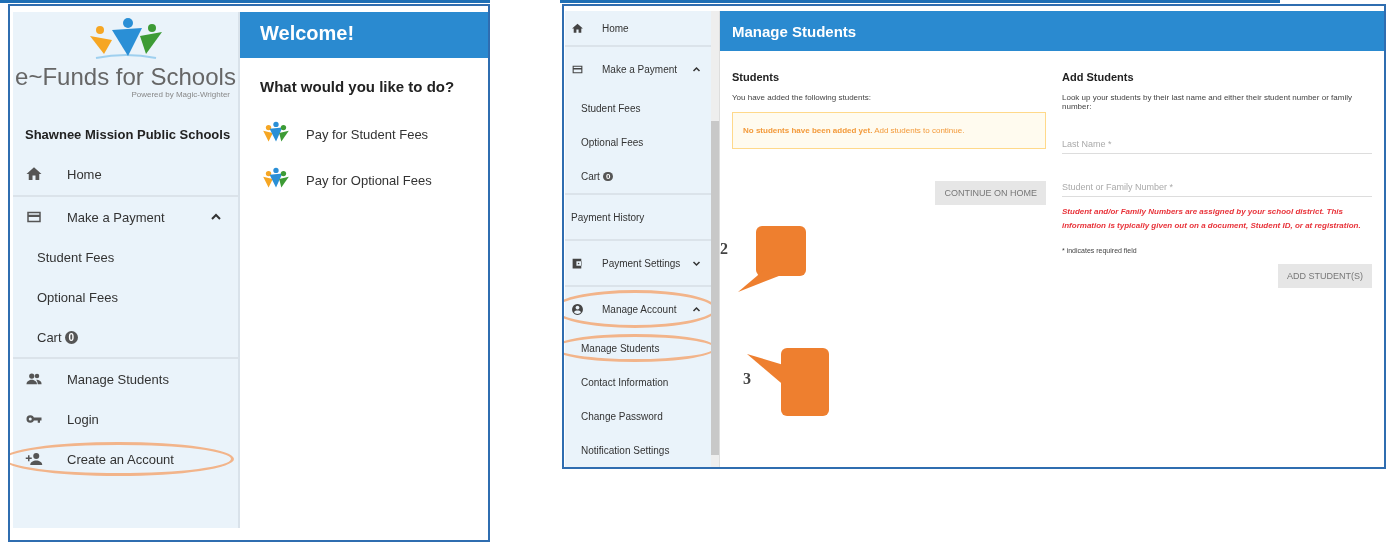 The height and width of the screenshot is (542, 1388). I want to click on nav-item: Payment Settings, so click(638, 263).